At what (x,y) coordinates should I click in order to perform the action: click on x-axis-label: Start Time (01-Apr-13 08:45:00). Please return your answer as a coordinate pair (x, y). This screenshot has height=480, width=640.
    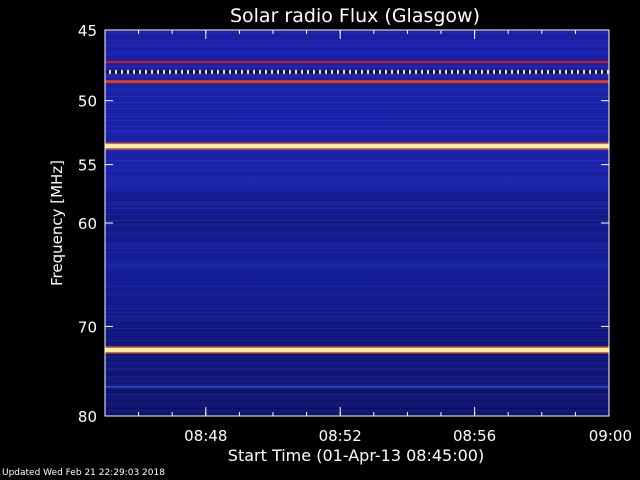
    Looking at the image, I should click on (356, 455).